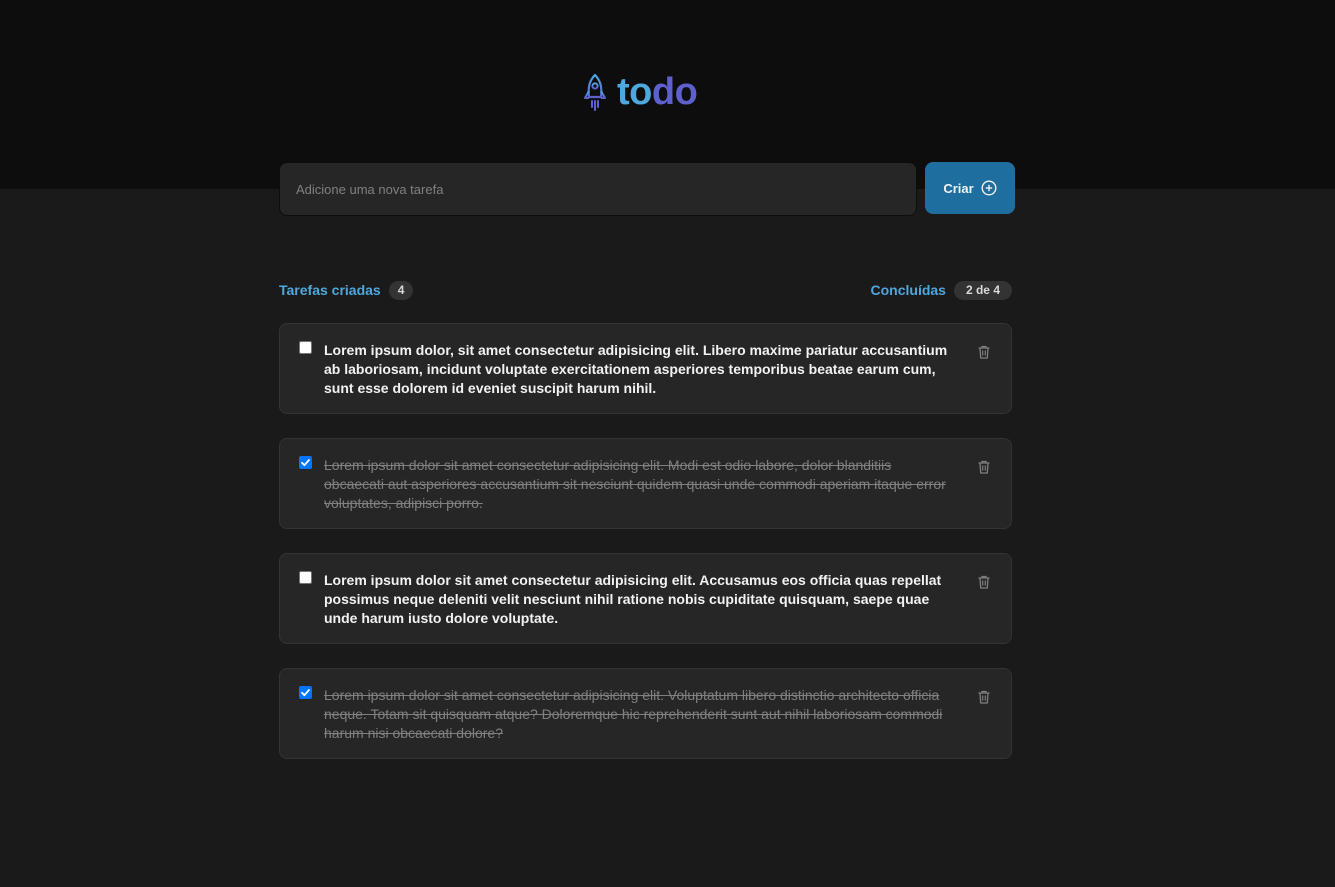 The height and width of the screenshot is (887, 1335). I want to click on created-count-badge: 4, so click(401, 290).